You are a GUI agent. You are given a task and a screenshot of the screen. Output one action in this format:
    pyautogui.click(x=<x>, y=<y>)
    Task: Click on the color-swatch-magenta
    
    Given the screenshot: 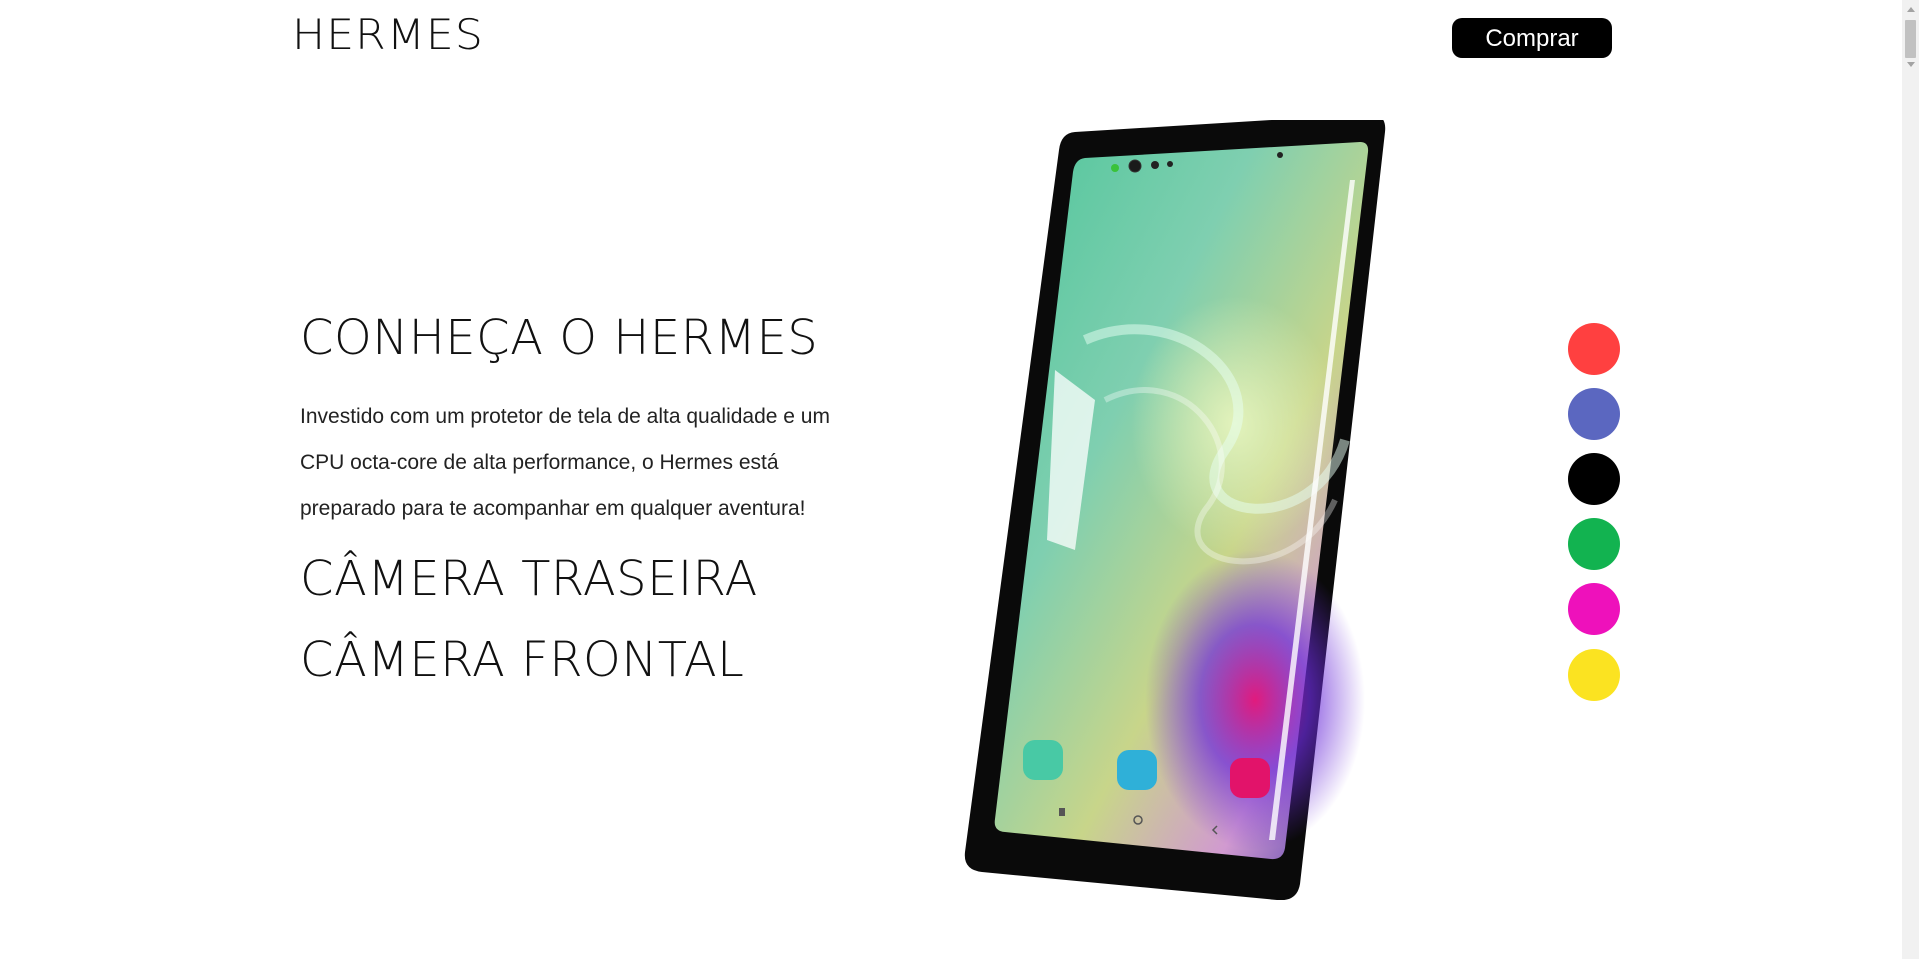 What is the action you would take?
    pyautogui.click(x=1594, y=609)
    